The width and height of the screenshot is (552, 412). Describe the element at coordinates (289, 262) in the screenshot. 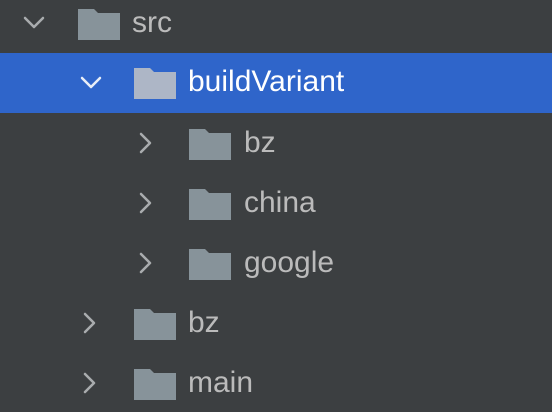

I see `tree-item-label: google` at that location.